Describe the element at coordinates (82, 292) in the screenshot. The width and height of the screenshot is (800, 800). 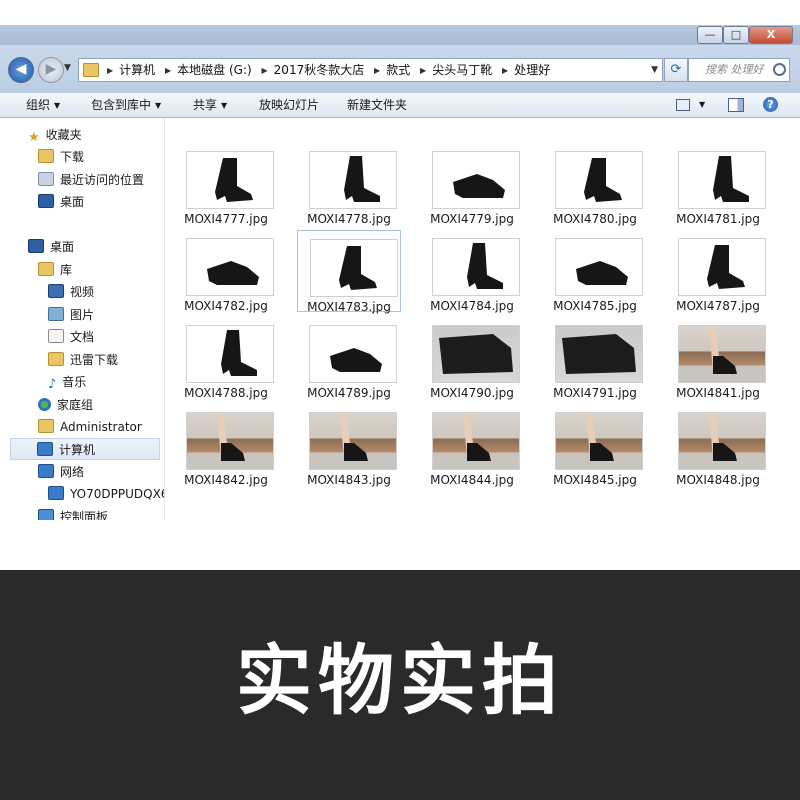
I see `nav-videos-label: 视频` at that location.